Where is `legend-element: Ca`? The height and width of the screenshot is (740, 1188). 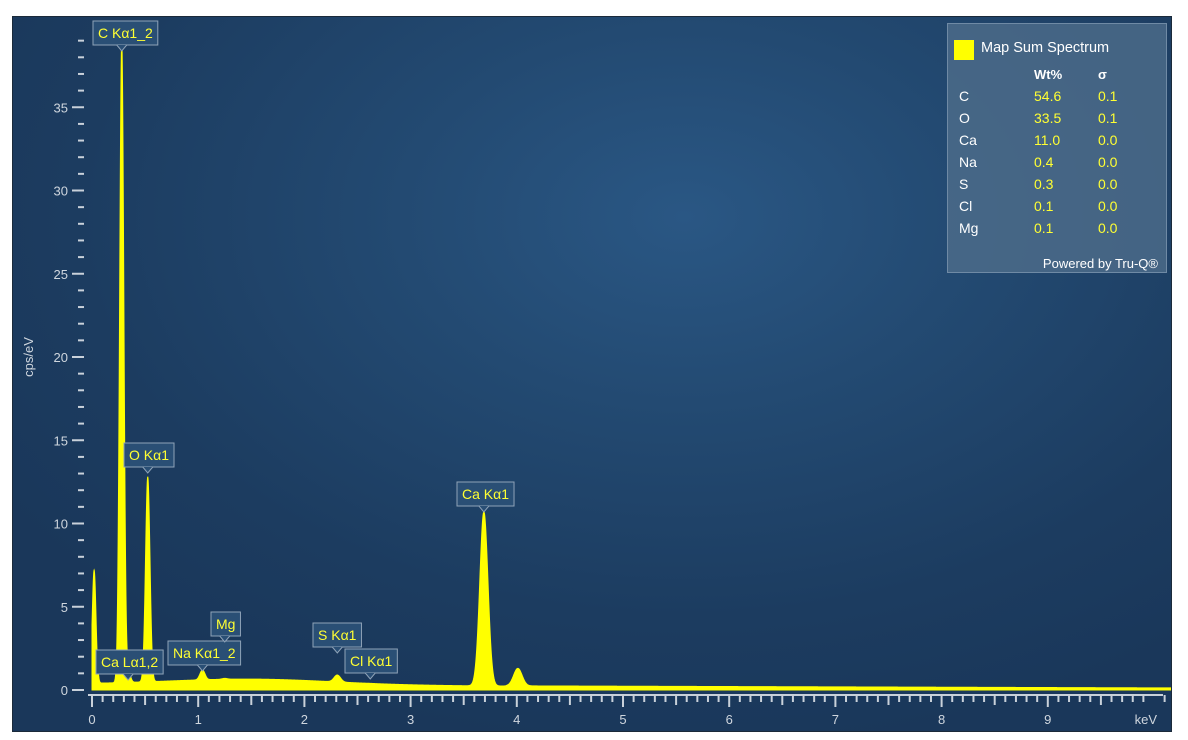 legend-element: Ca is located at coordinates (968, 140).